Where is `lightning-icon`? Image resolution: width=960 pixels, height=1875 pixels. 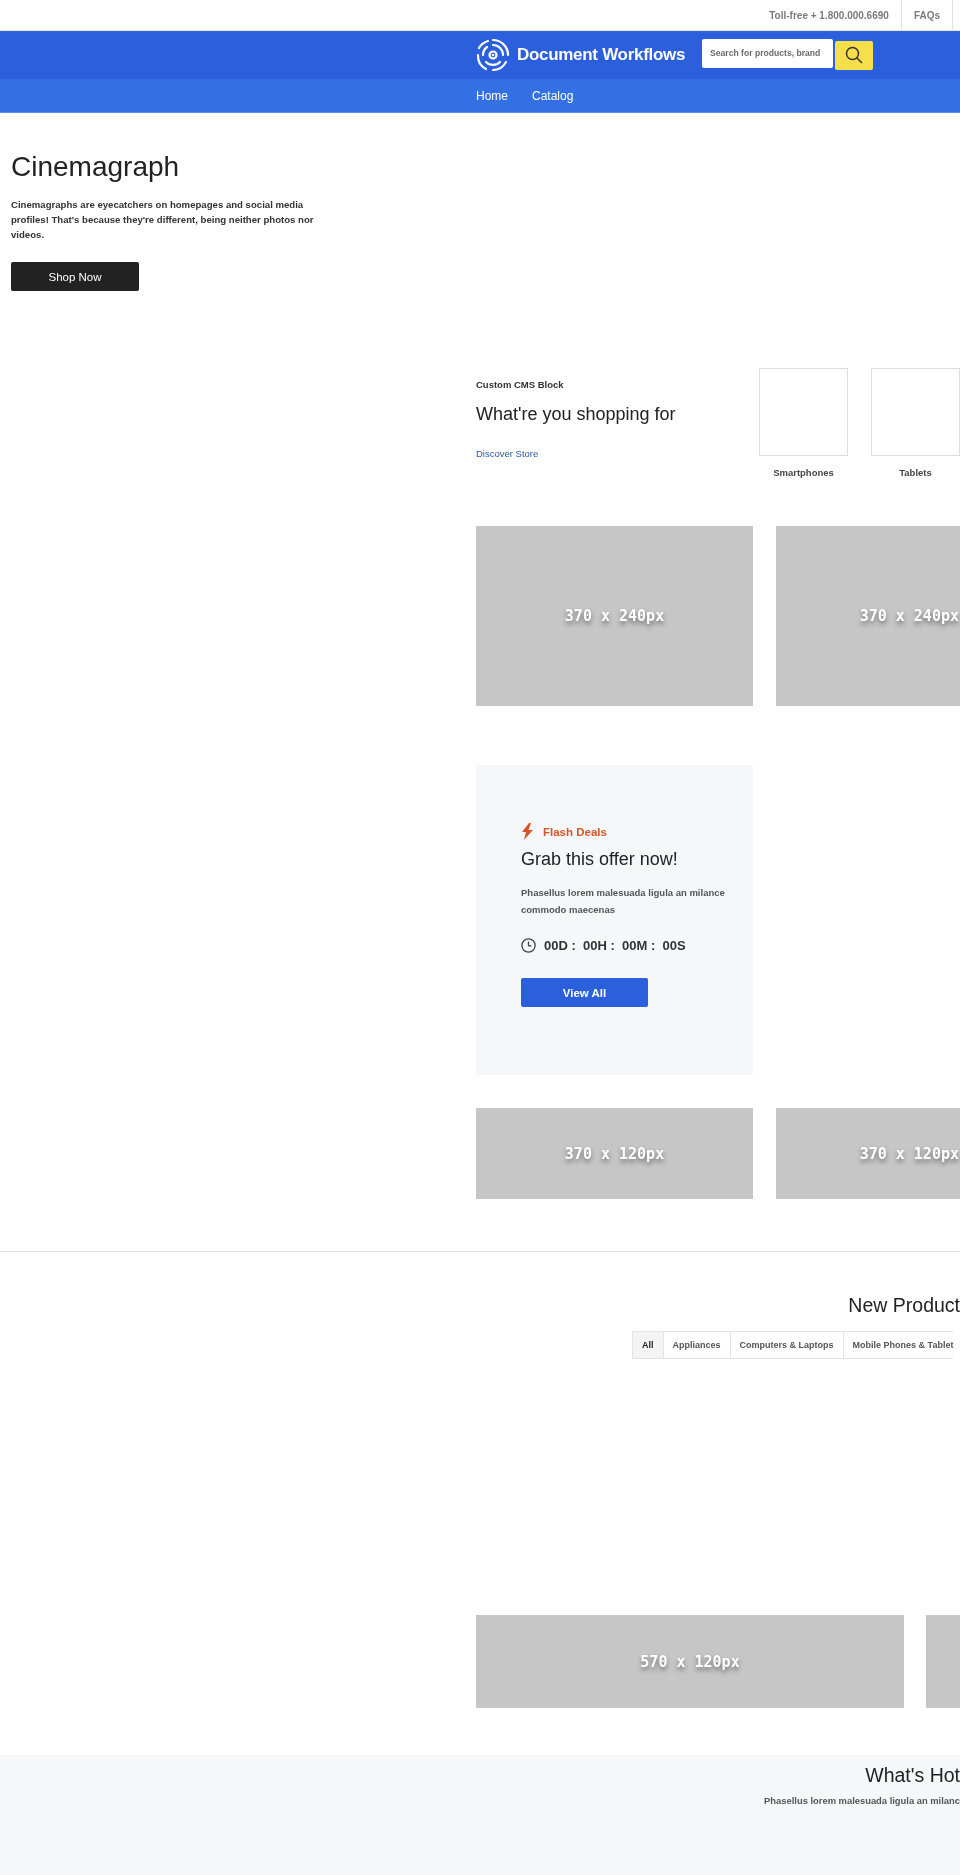
lightning-icon is located at coordinates (527, 831).